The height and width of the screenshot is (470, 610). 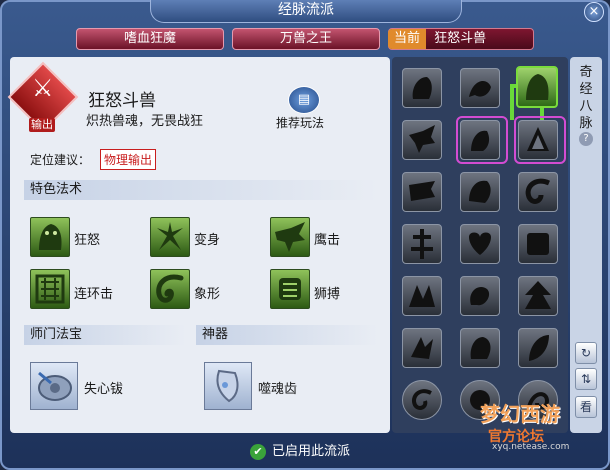 What do you see at coordinates (586, 98) in the screenshot?
I see `meridian-title-vertical: 奇 经 八 脉` at bounding box center [586, 98].